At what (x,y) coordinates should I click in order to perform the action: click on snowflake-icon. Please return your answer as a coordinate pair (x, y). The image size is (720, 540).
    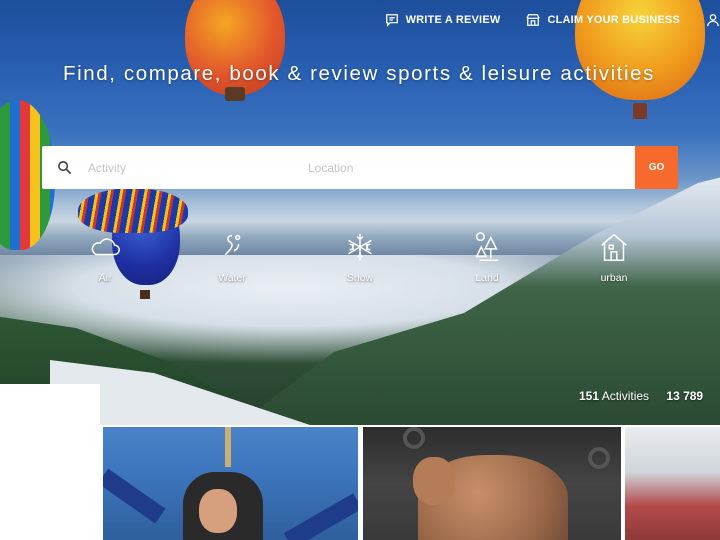
    Looking at the image, I should click on (360, 247).